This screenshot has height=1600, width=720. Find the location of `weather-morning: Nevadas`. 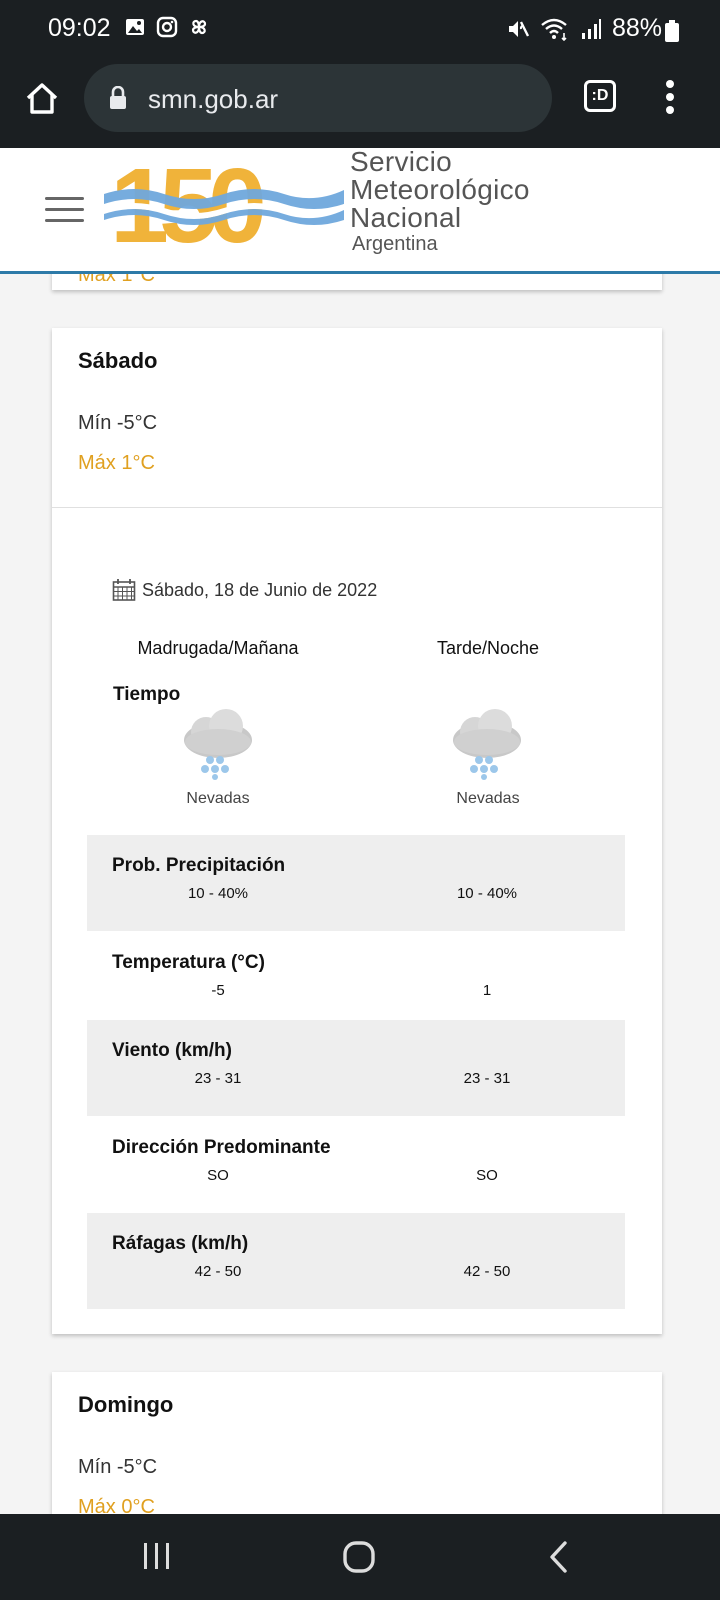

weather-morning: Nevadas is located at coordinates (218, 798).